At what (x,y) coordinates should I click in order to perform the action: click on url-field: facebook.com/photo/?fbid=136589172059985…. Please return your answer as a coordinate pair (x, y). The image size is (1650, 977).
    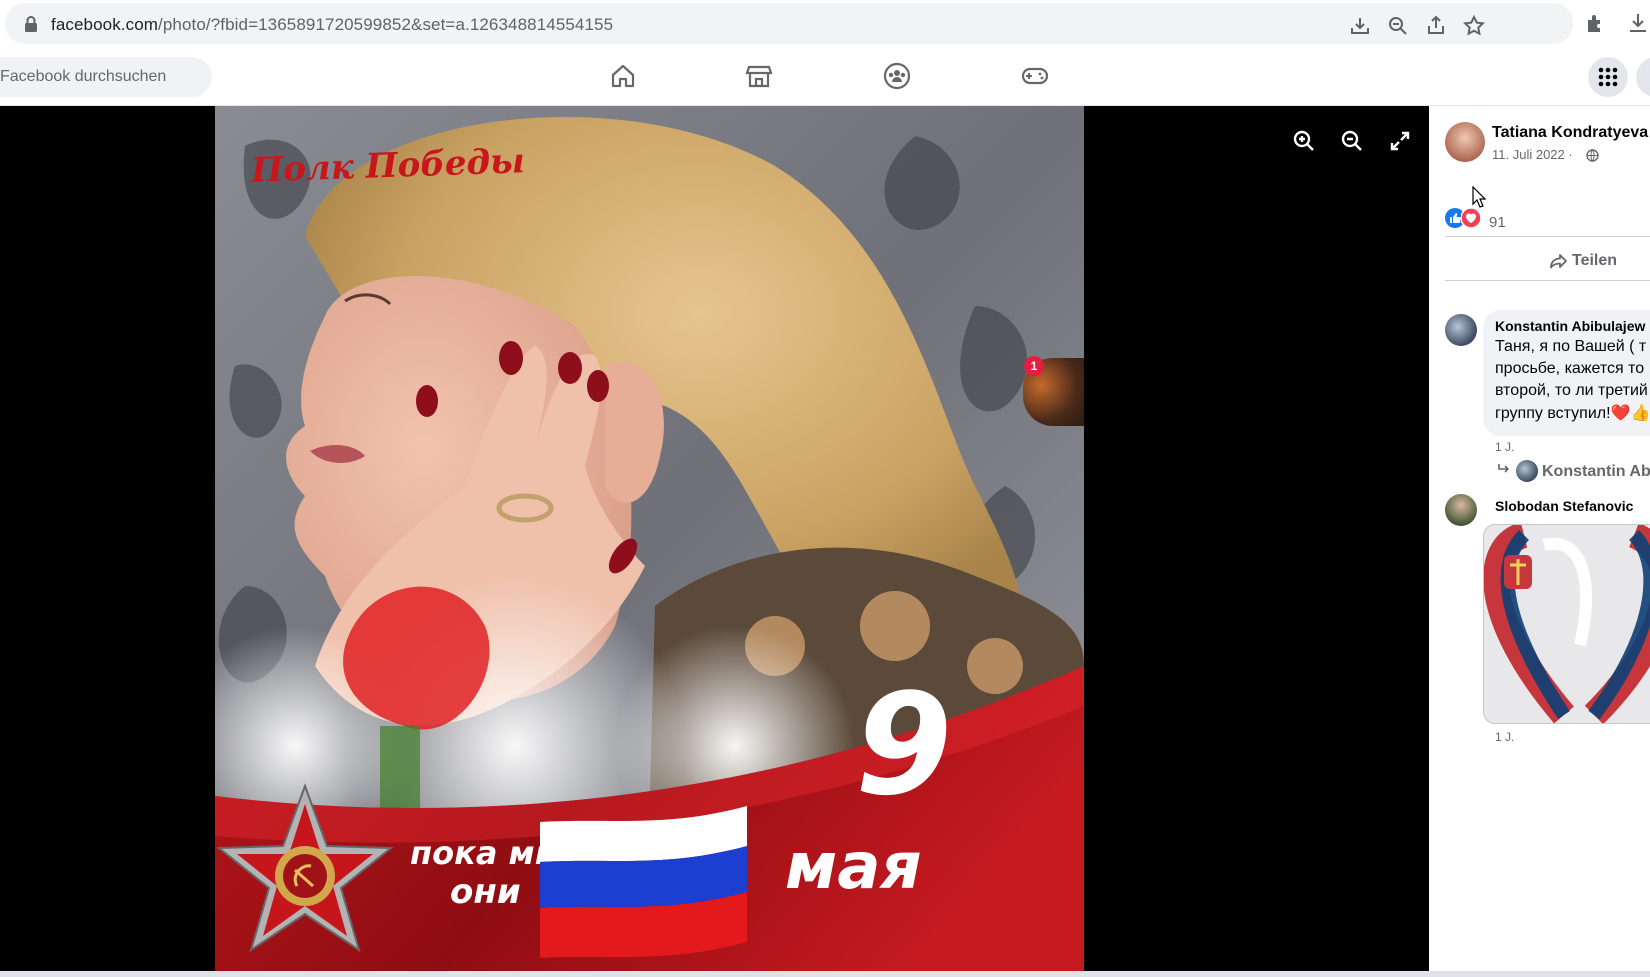
    Looking at the image, I should click on (789, 23).